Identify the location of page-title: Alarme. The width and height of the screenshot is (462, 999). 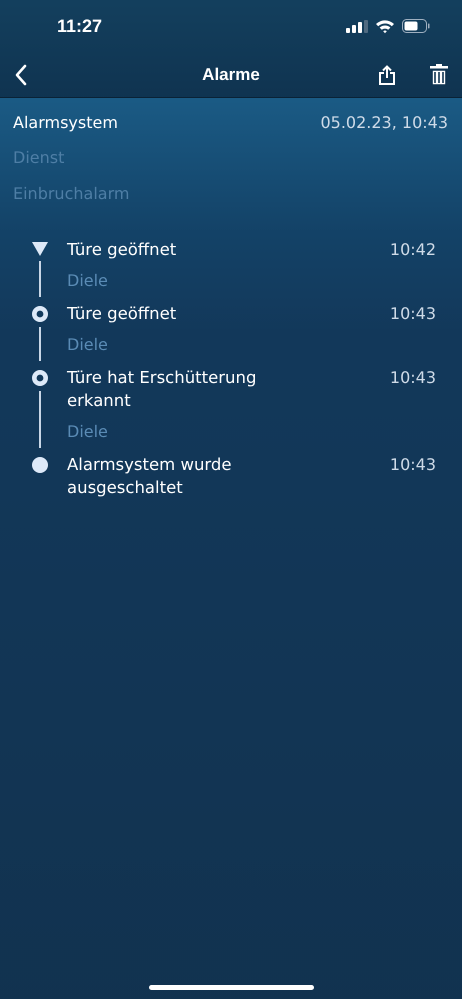
(231, 74).